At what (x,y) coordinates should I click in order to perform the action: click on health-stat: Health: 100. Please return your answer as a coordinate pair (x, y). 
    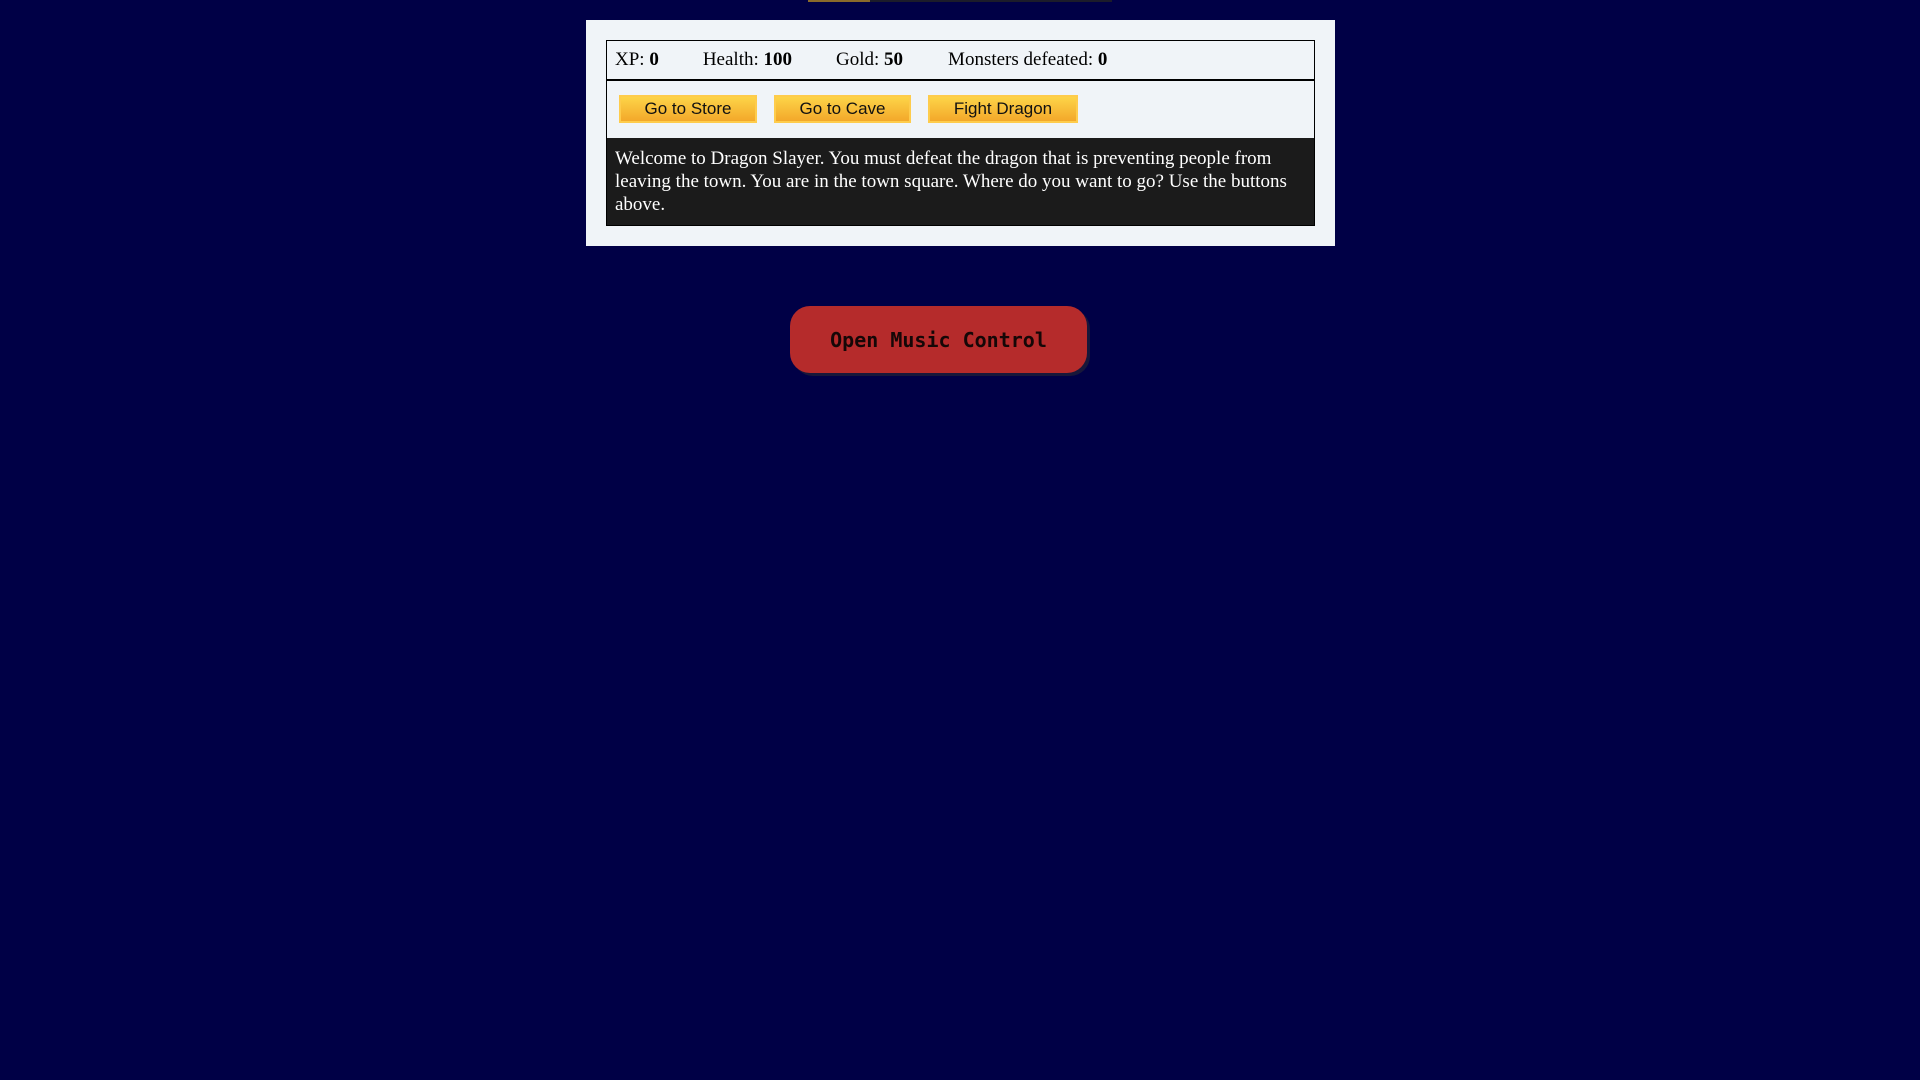
    Looking at the image, I should click on (747, 60).